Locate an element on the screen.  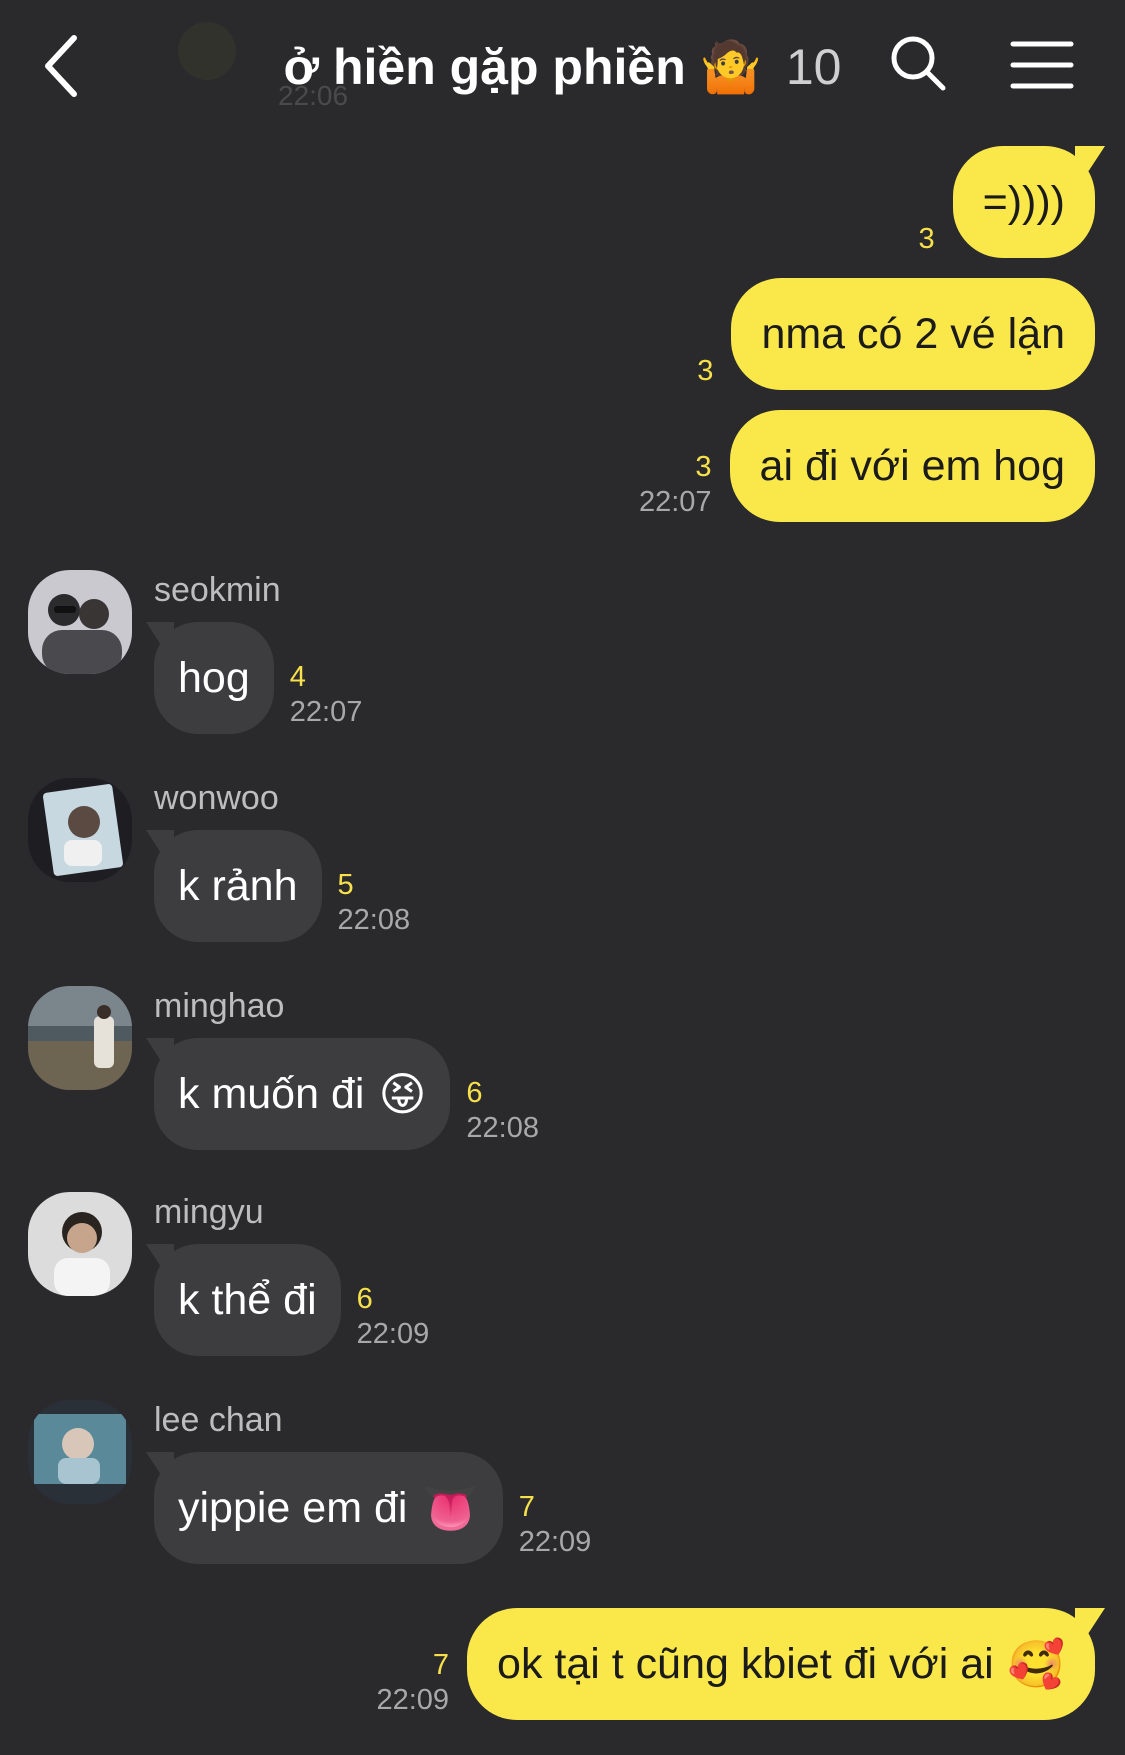
message-row: hog 4 22:07 is located at coordinates (258, 678).